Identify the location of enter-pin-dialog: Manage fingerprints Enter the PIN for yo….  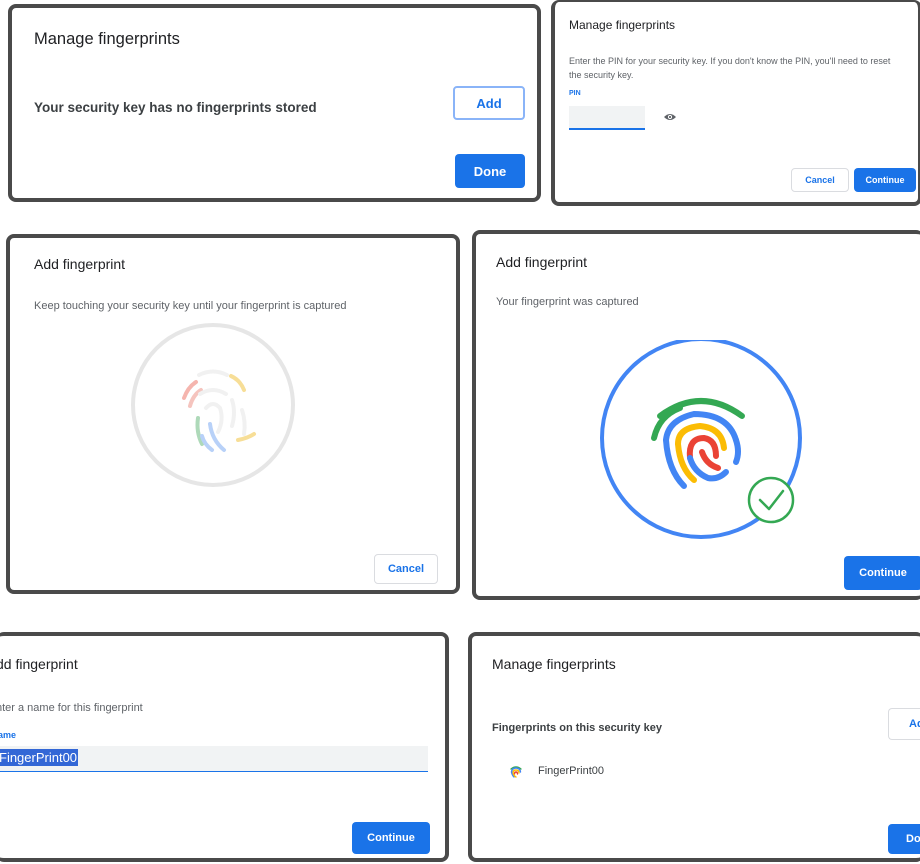
(735, 103).